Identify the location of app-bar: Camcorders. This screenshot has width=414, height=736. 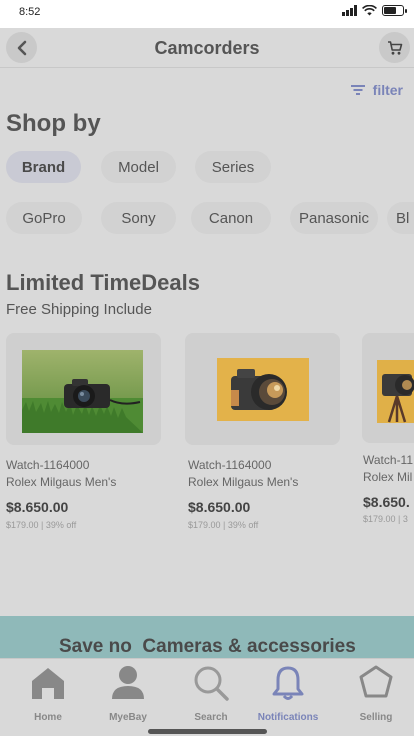
(207, 48).